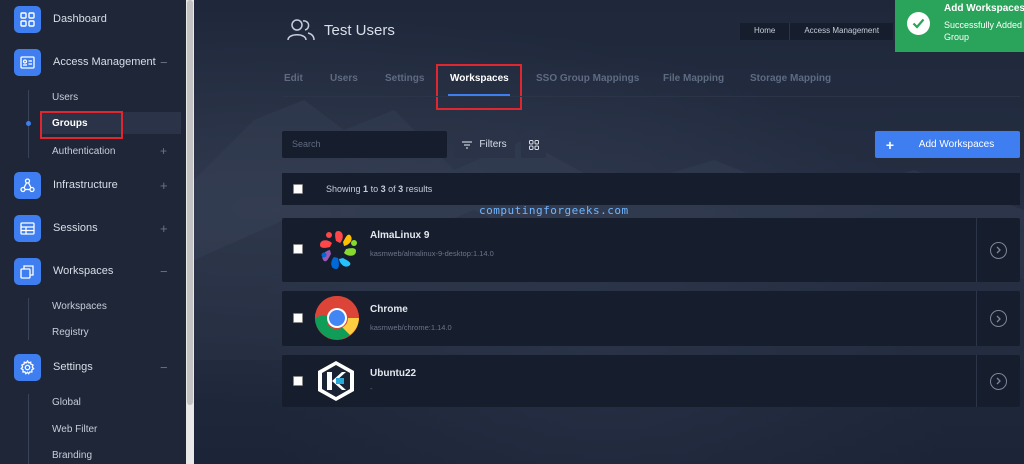 The image size is (1024, 464). I want to click on tab-storage-mapping: Storage Mapping, so click(790, 78).